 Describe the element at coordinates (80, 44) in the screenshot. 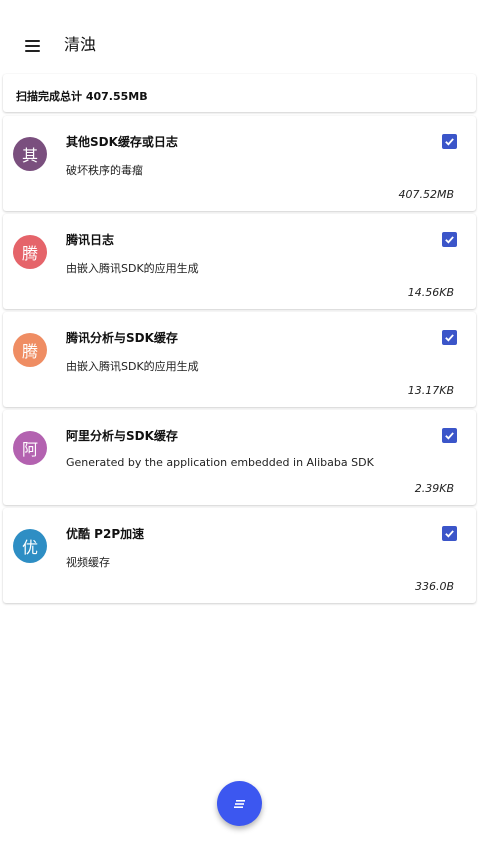

I see `app-title: 清浊` at that location.